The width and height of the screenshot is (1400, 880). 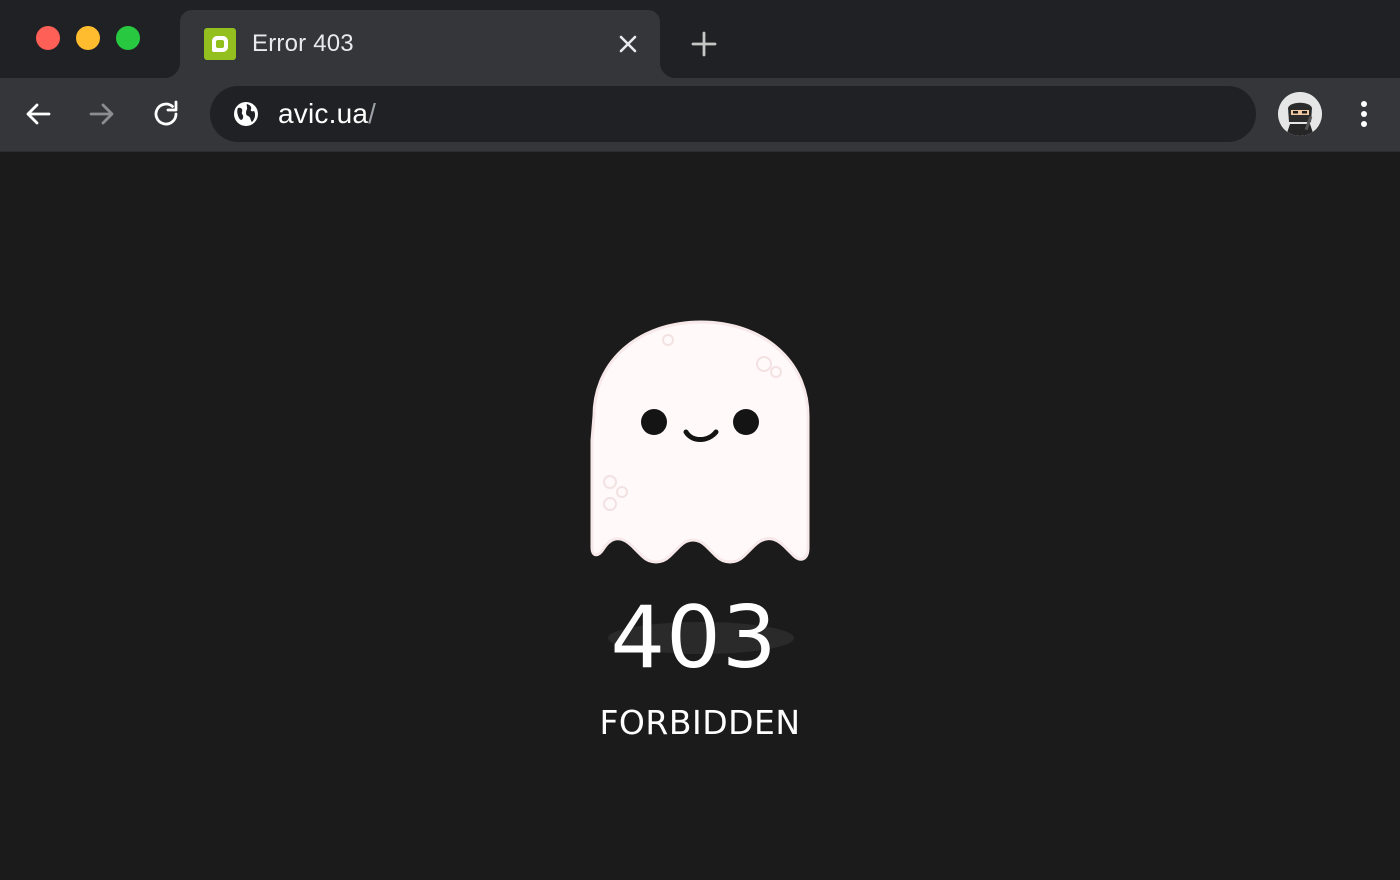 I want to click on arrow-left-icon, so click(x=38, y=114).